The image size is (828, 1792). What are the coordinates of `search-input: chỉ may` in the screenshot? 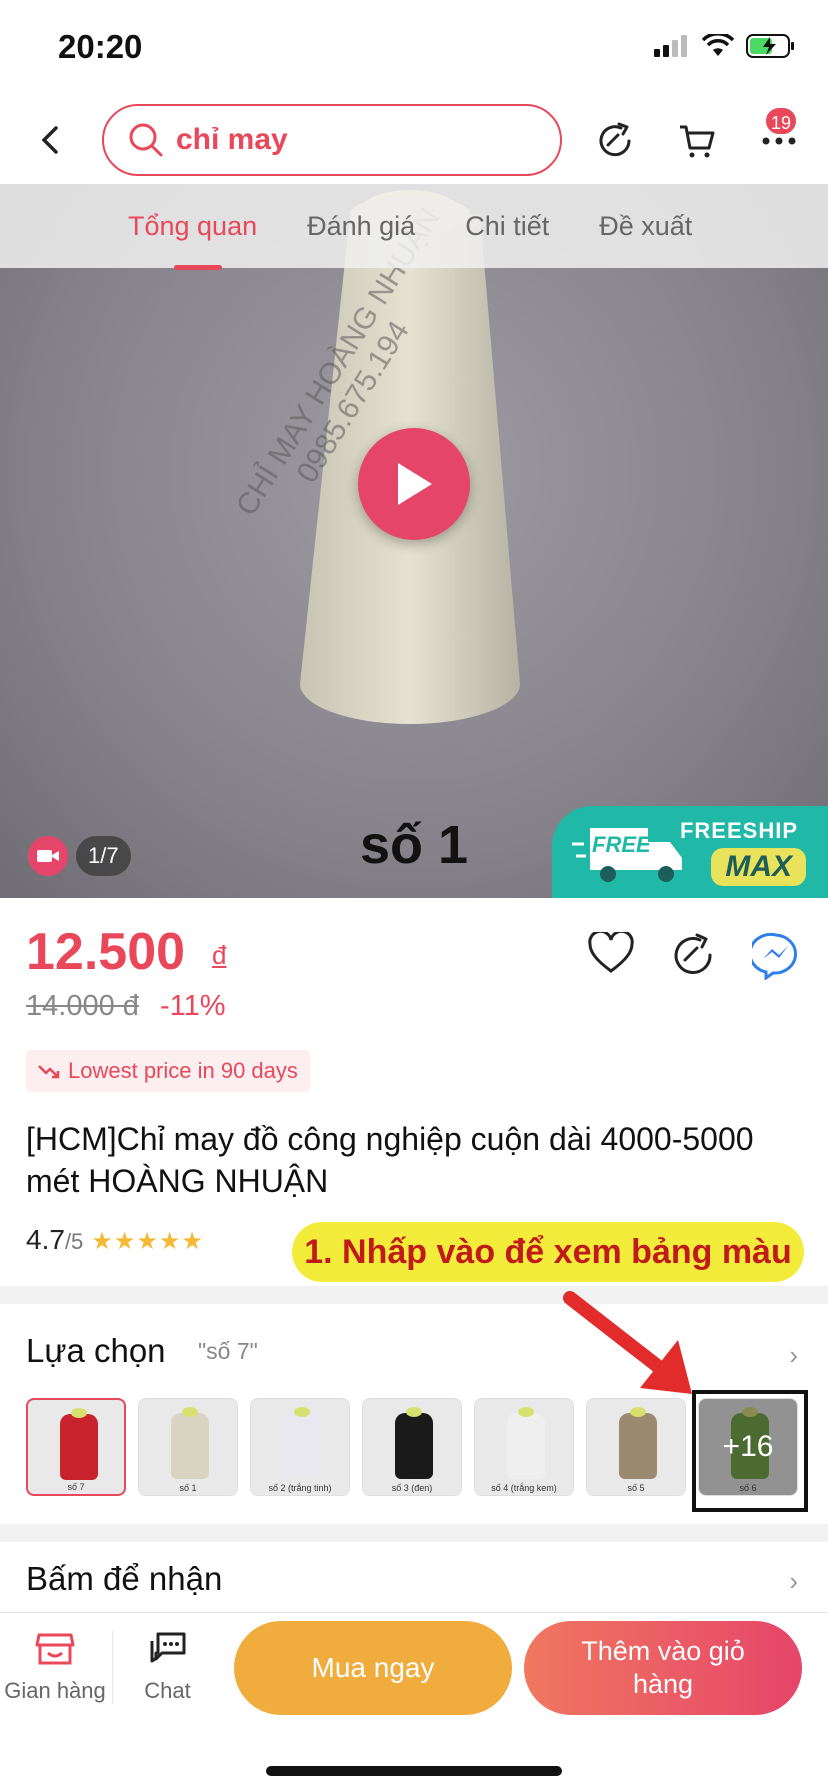 It's located at (332, 140).